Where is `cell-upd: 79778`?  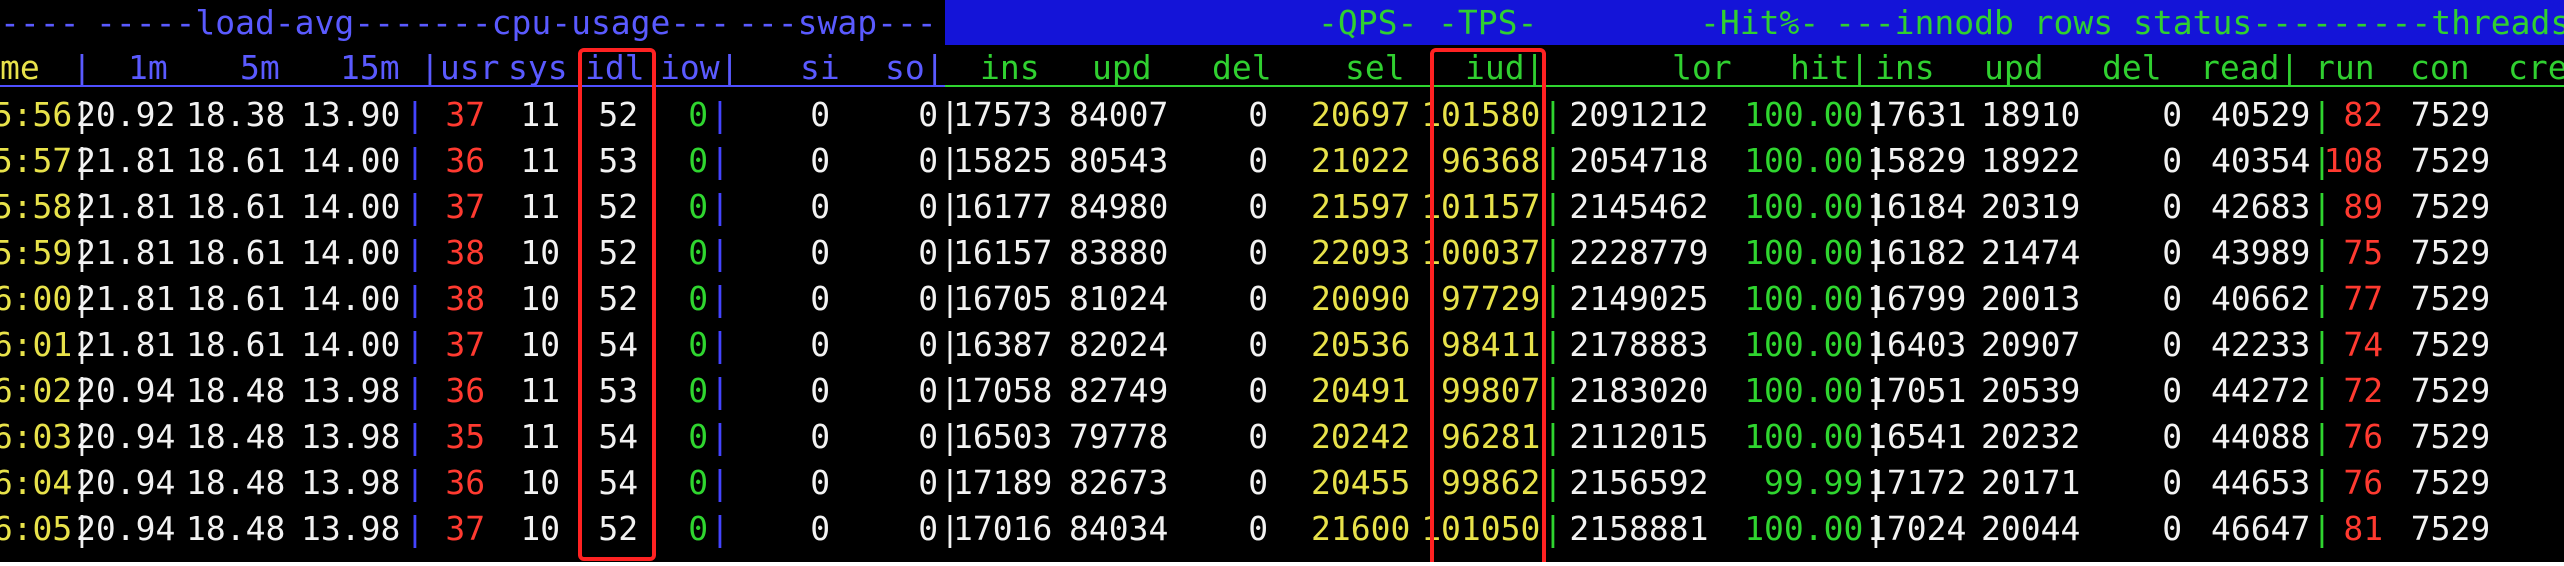 cell-upd: 79778 is located at coordinates (1119, 436).